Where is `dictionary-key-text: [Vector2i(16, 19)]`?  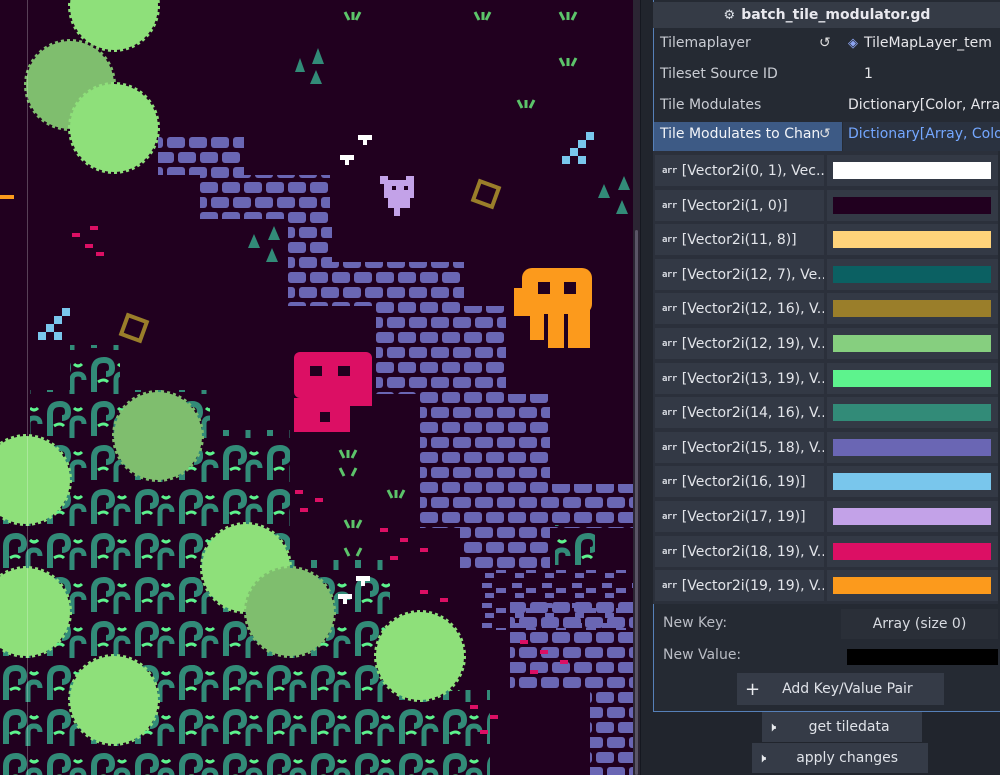 dictionary-key-text: [Vector2i(16, 19)] is located at coordinates (743, 481).